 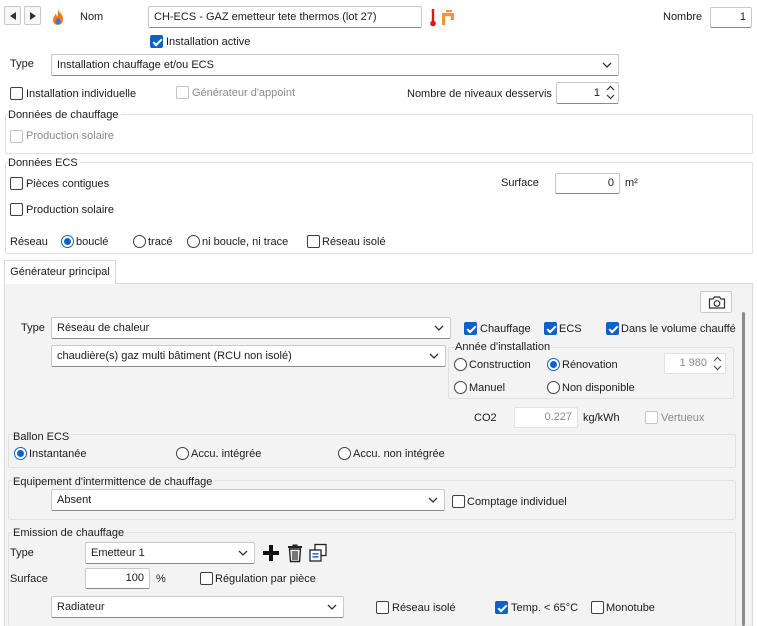 I want to click on trash-icon, so click(x=295, y=553).